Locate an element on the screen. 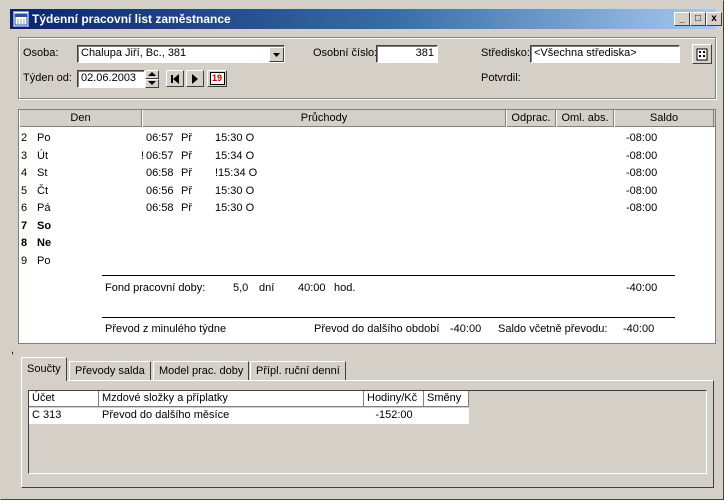 This screenshot has height=500, width=724. totals-col-hodiny: Hodiny/Kč is located at coordinates (394, 399).